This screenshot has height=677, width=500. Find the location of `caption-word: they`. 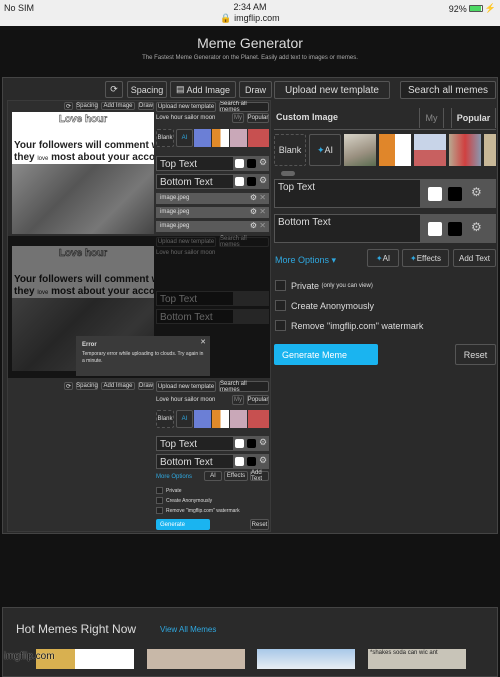

caption-word: they is located at coordinates (24, 157).